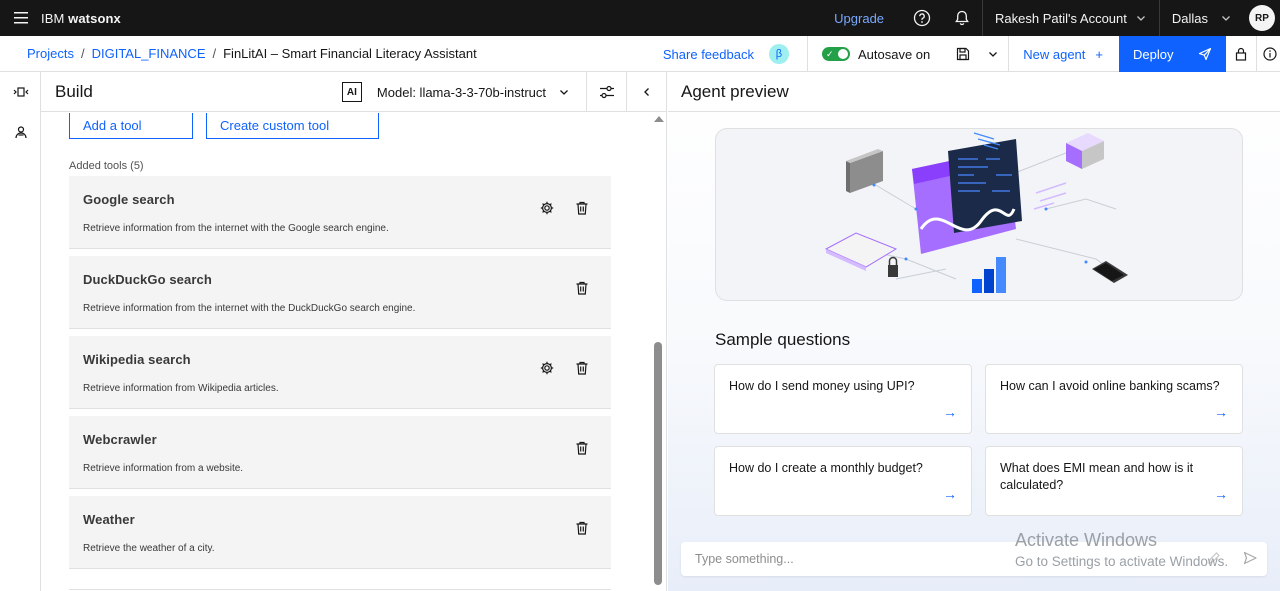 This screenshot has height=591, width=1280. What do you see at coordinates (1189, 18) in the screenshot?
I see `region-name: Dallas` at bounding box center [1189, 18].